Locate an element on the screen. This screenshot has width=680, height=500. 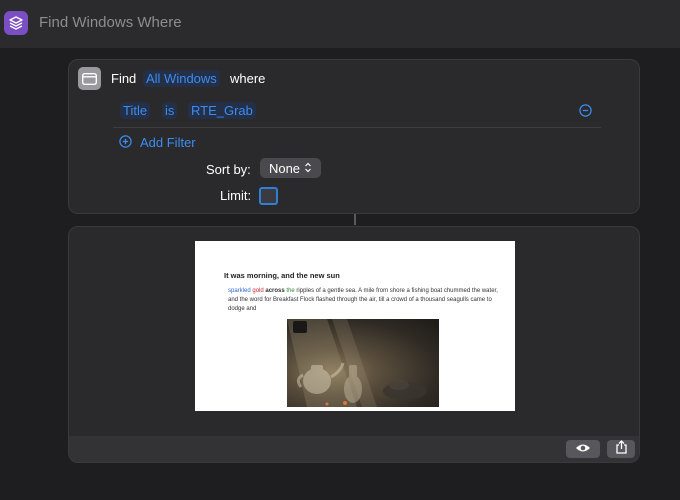
add-filter-icon is located at coordinates (125, 141).